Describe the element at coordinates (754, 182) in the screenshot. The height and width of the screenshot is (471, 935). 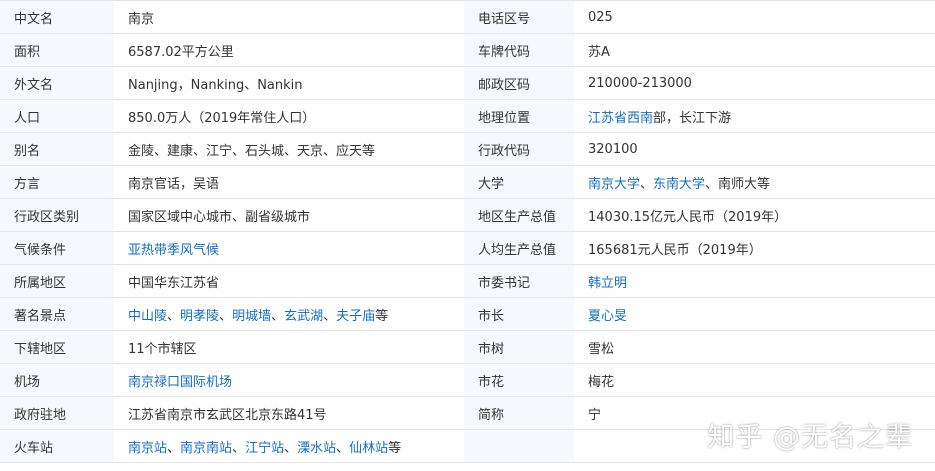
I see `field-value: 南京大学、东南大学、南师大等` at that location.